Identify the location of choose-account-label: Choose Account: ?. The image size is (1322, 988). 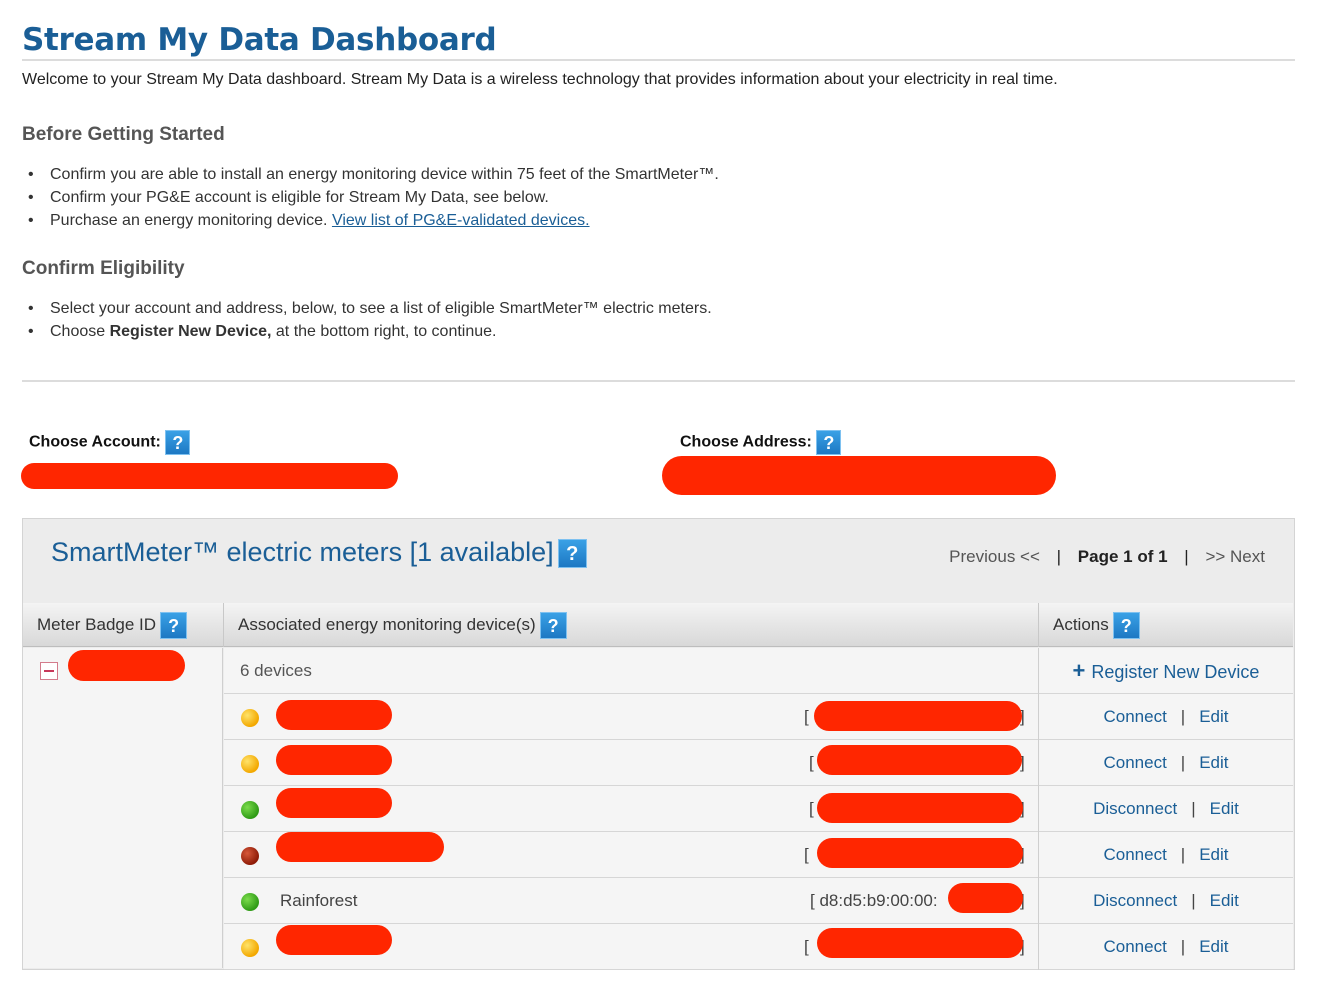
(110, 442).